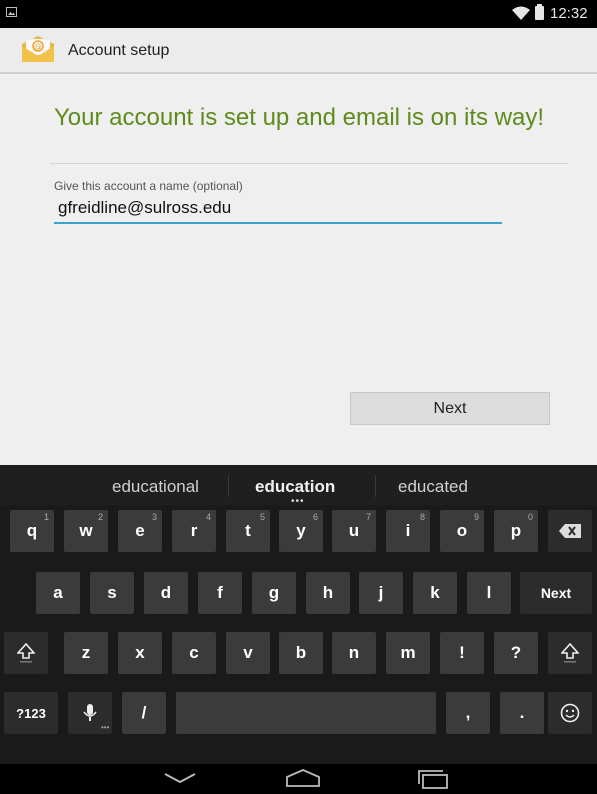 The image size is (597, 794). What do you see at coordinates (248, 653) in the screenshot?
I see `key-v: v` at bounding box center [248, 653].